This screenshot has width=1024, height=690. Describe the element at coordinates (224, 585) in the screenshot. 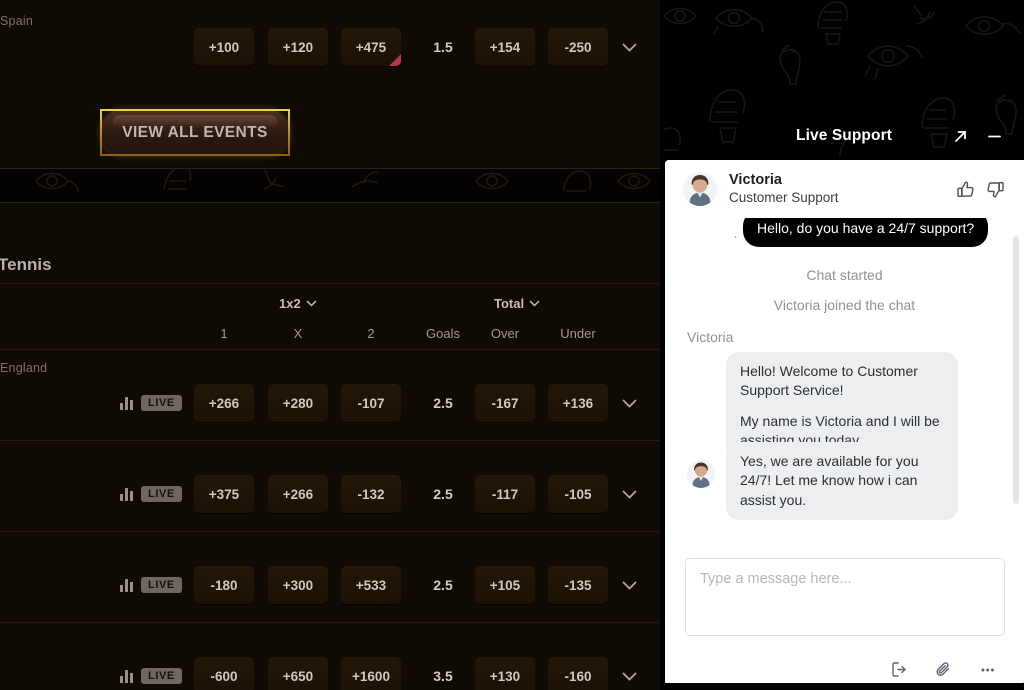

I see `odds-button-1: -180` at that location.